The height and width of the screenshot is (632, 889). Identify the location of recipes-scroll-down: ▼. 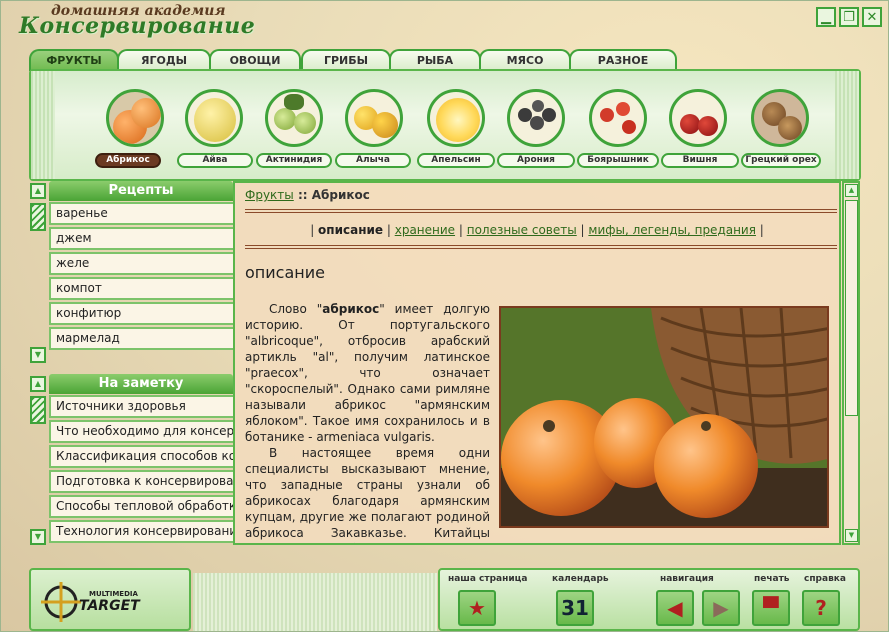
(38, 355).